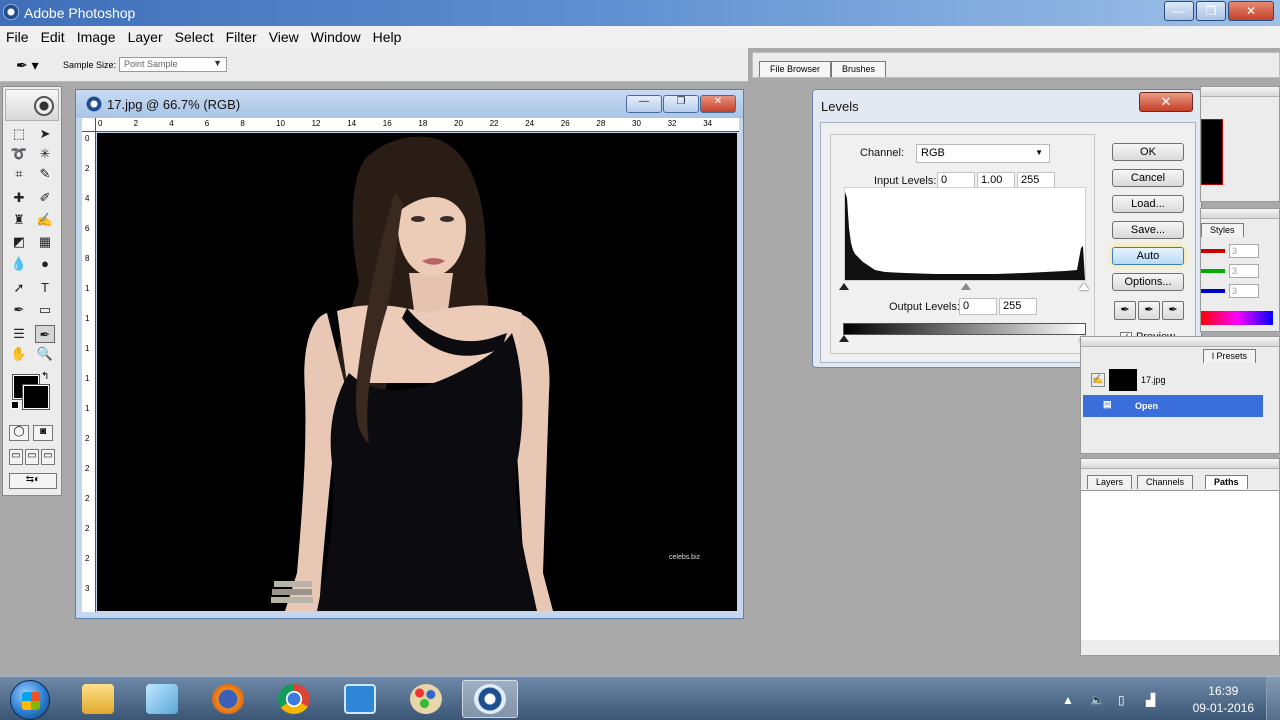  Describe the element at coordinates (45, 242) in the screenshot. I see `gradient-tool-icon: ▦` at that location.